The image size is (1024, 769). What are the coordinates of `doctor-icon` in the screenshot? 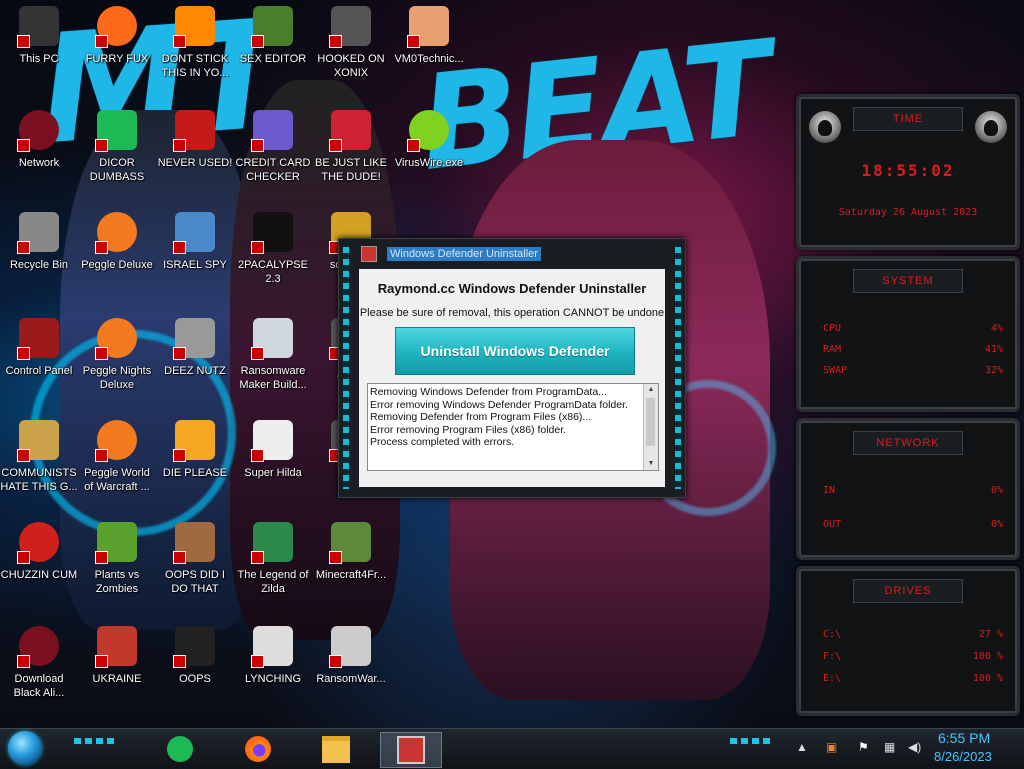 It's located at (428, 27).